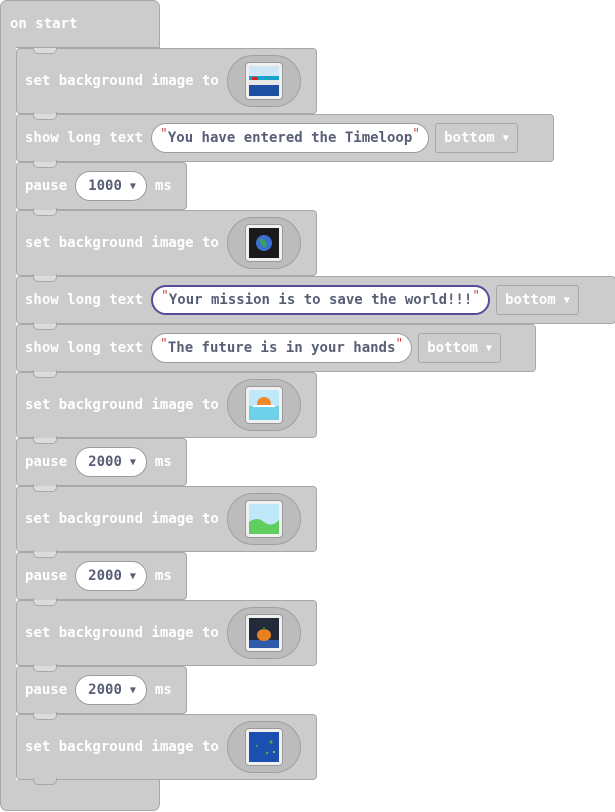 Image resolution: width=615 pixels, height=812 pixels. I want to click on duration-value: 1000, so click(105, 186).